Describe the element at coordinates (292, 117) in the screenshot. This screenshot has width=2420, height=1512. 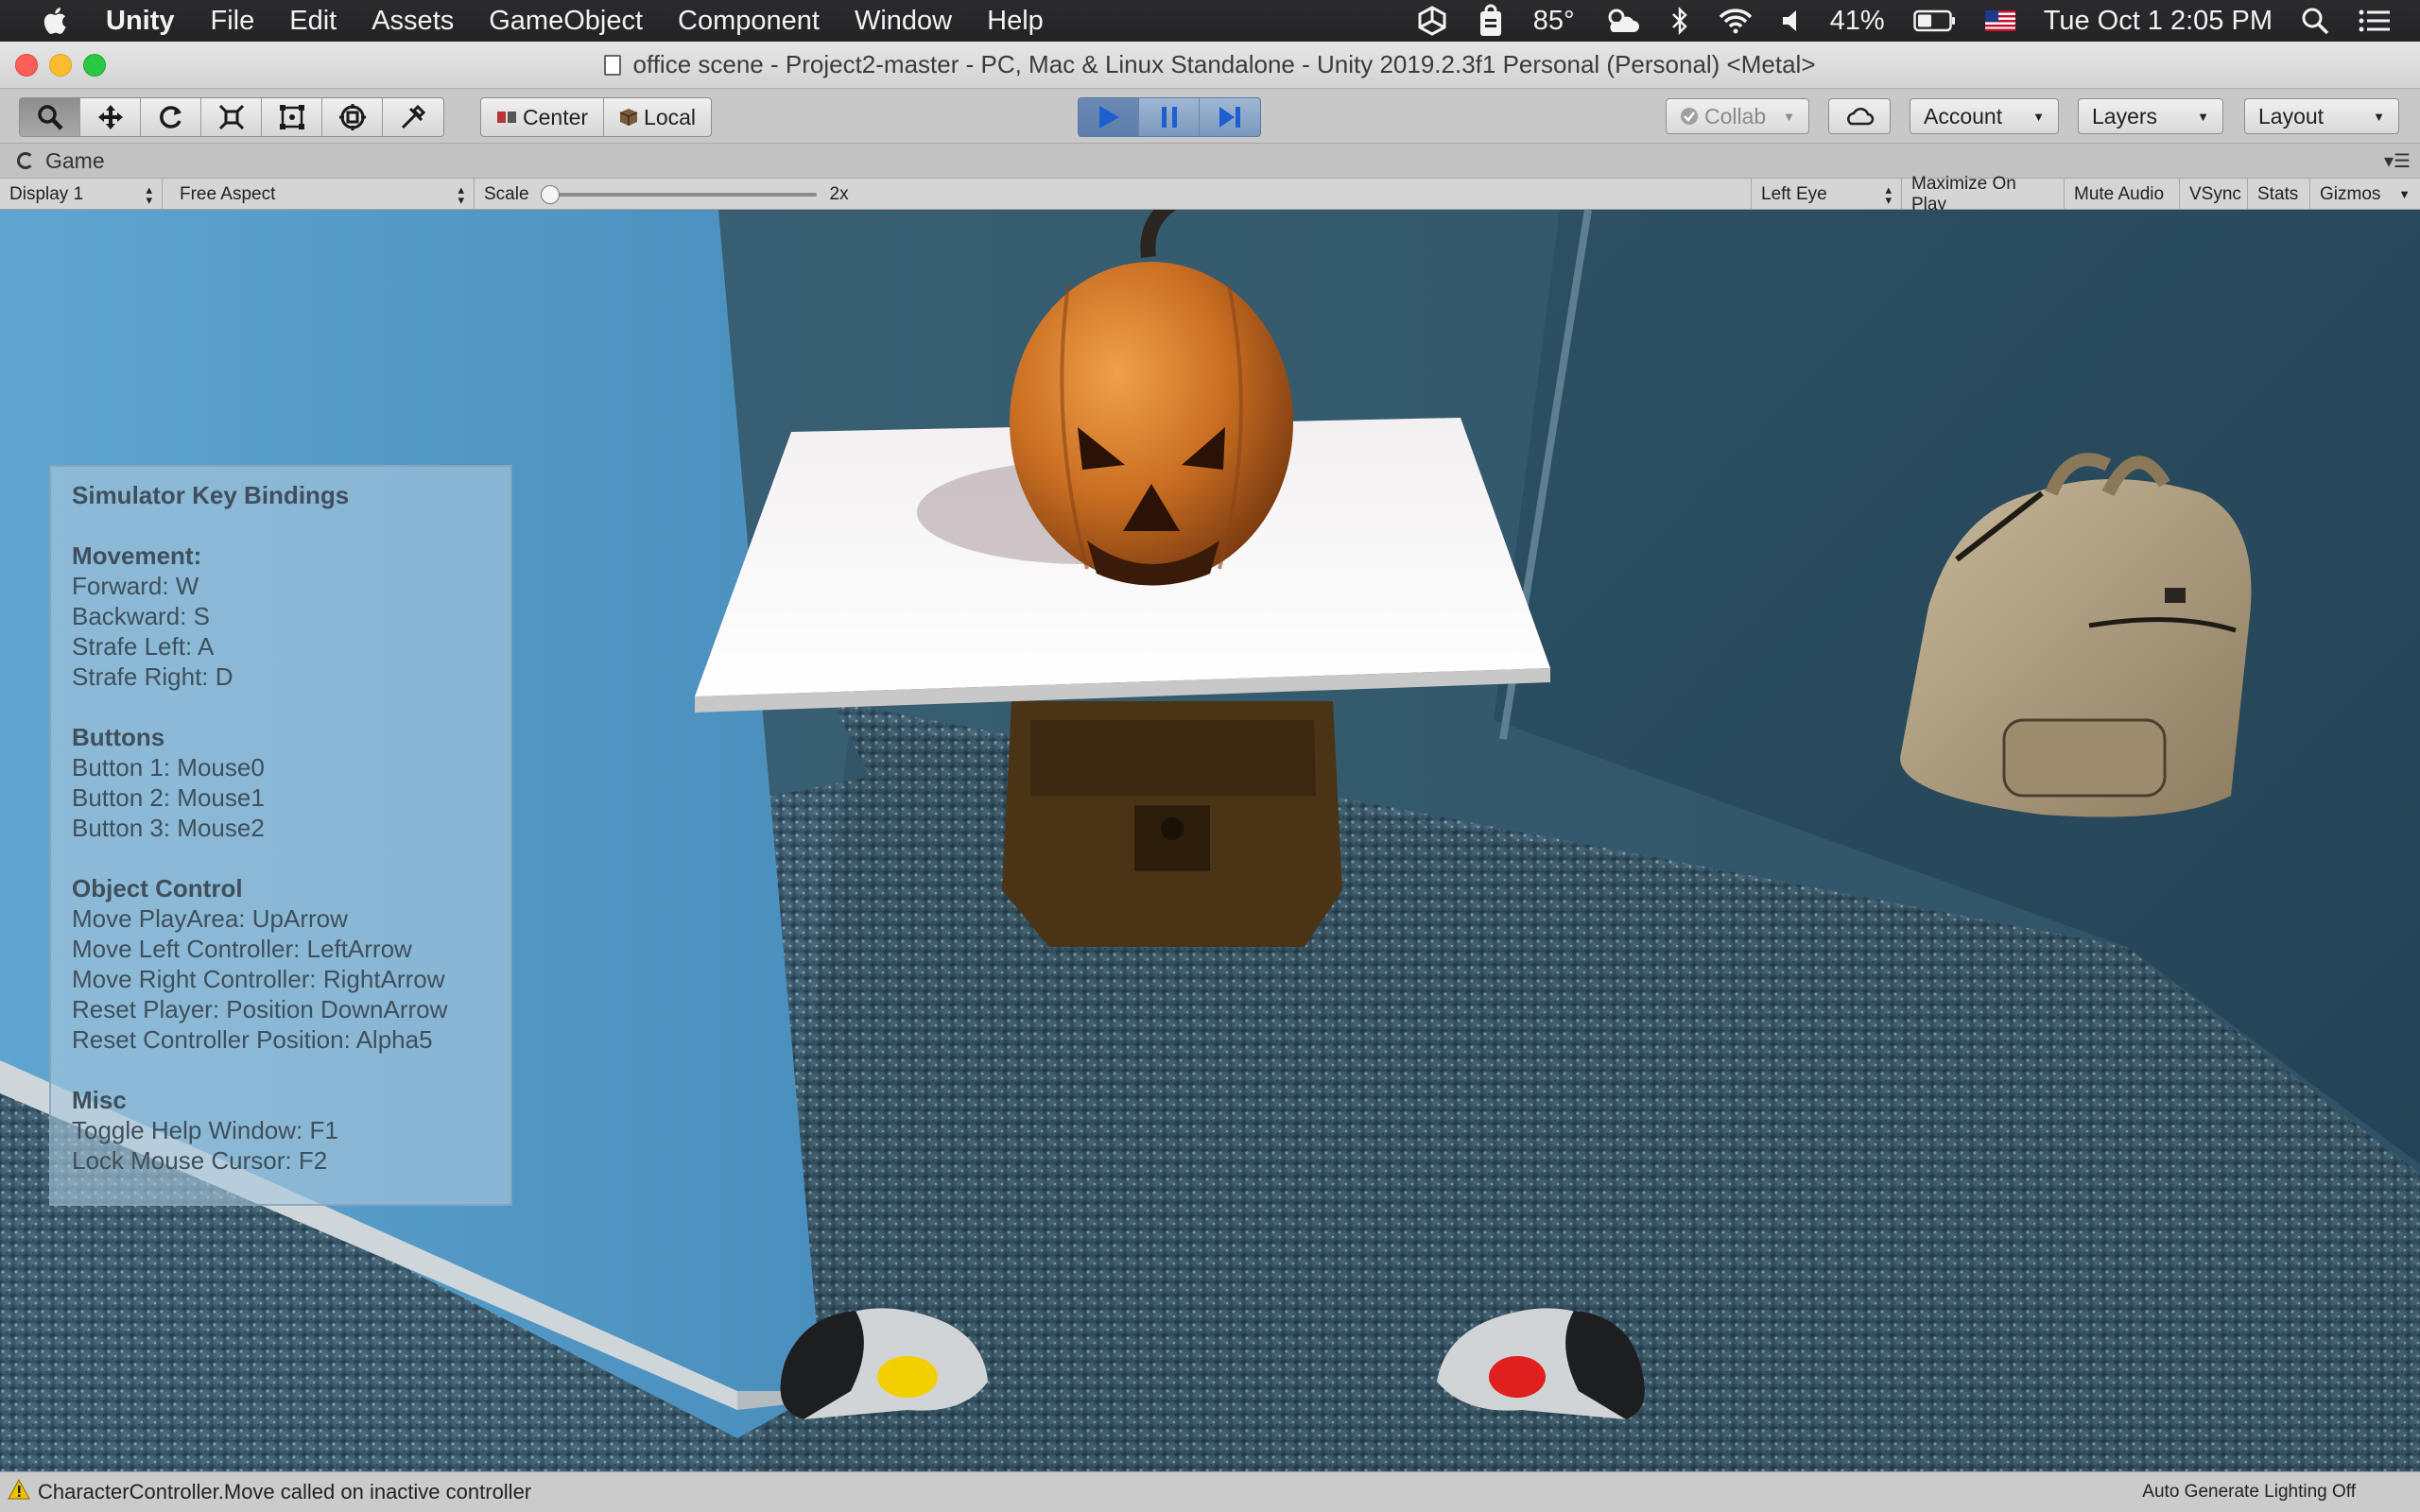
I see `rect-tool-icon` at that location.